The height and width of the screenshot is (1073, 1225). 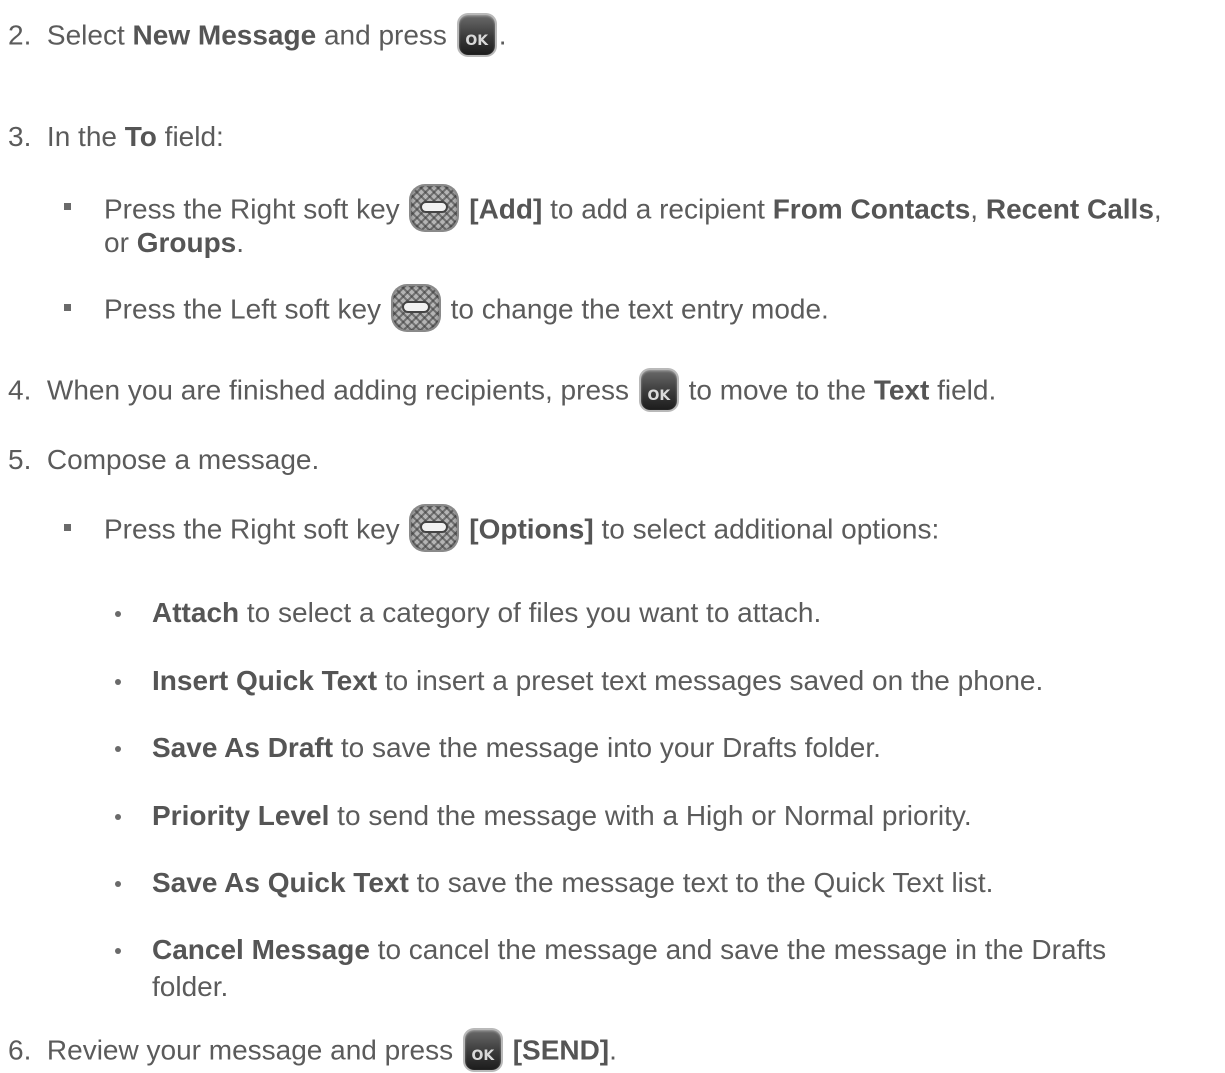 What do you see at coordinates (20, 459) in the screenshot?
I see `step-number: 5.` at bounding box center [20, 459].